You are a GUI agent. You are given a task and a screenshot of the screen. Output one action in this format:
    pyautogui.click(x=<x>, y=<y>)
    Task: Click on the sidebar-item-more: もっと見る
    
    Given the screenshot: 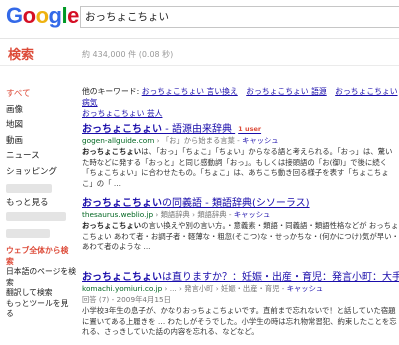 What is the action you would take?
    pyautogui.click(x=40, y=204)
    